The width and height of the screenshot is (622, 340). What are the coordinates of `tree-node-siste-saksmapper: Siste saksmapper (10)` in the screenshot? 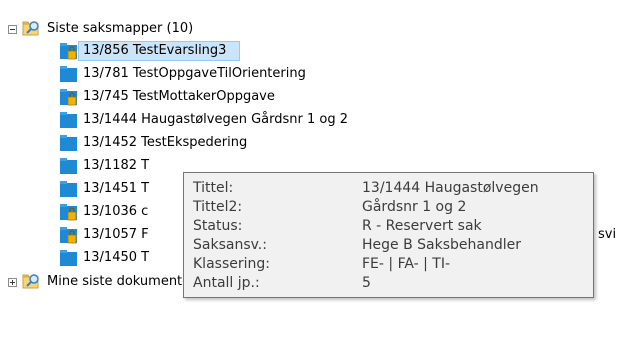 It's located at (150, 29).